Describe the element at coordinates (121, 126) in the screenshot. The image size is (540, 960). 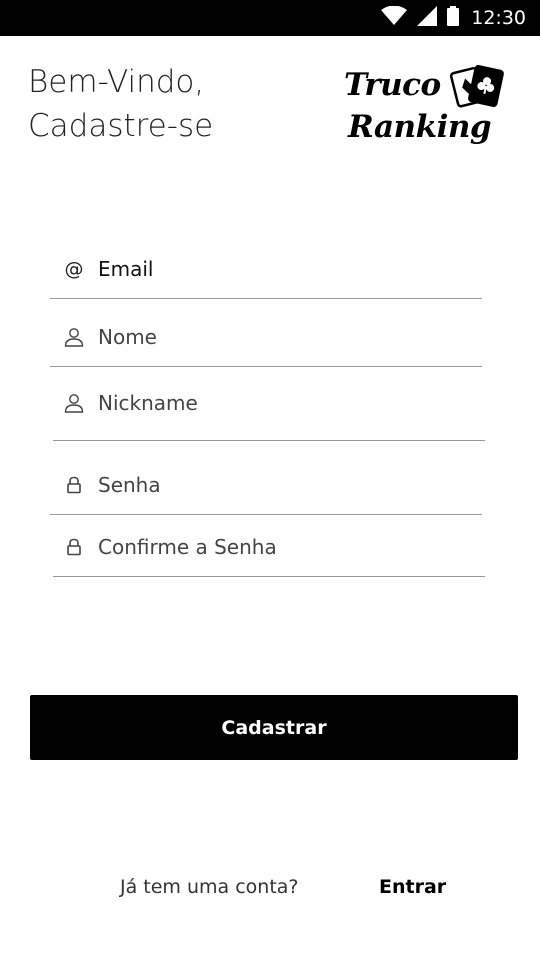
I see `welcome-line-2: Cadastre-se` at that location.